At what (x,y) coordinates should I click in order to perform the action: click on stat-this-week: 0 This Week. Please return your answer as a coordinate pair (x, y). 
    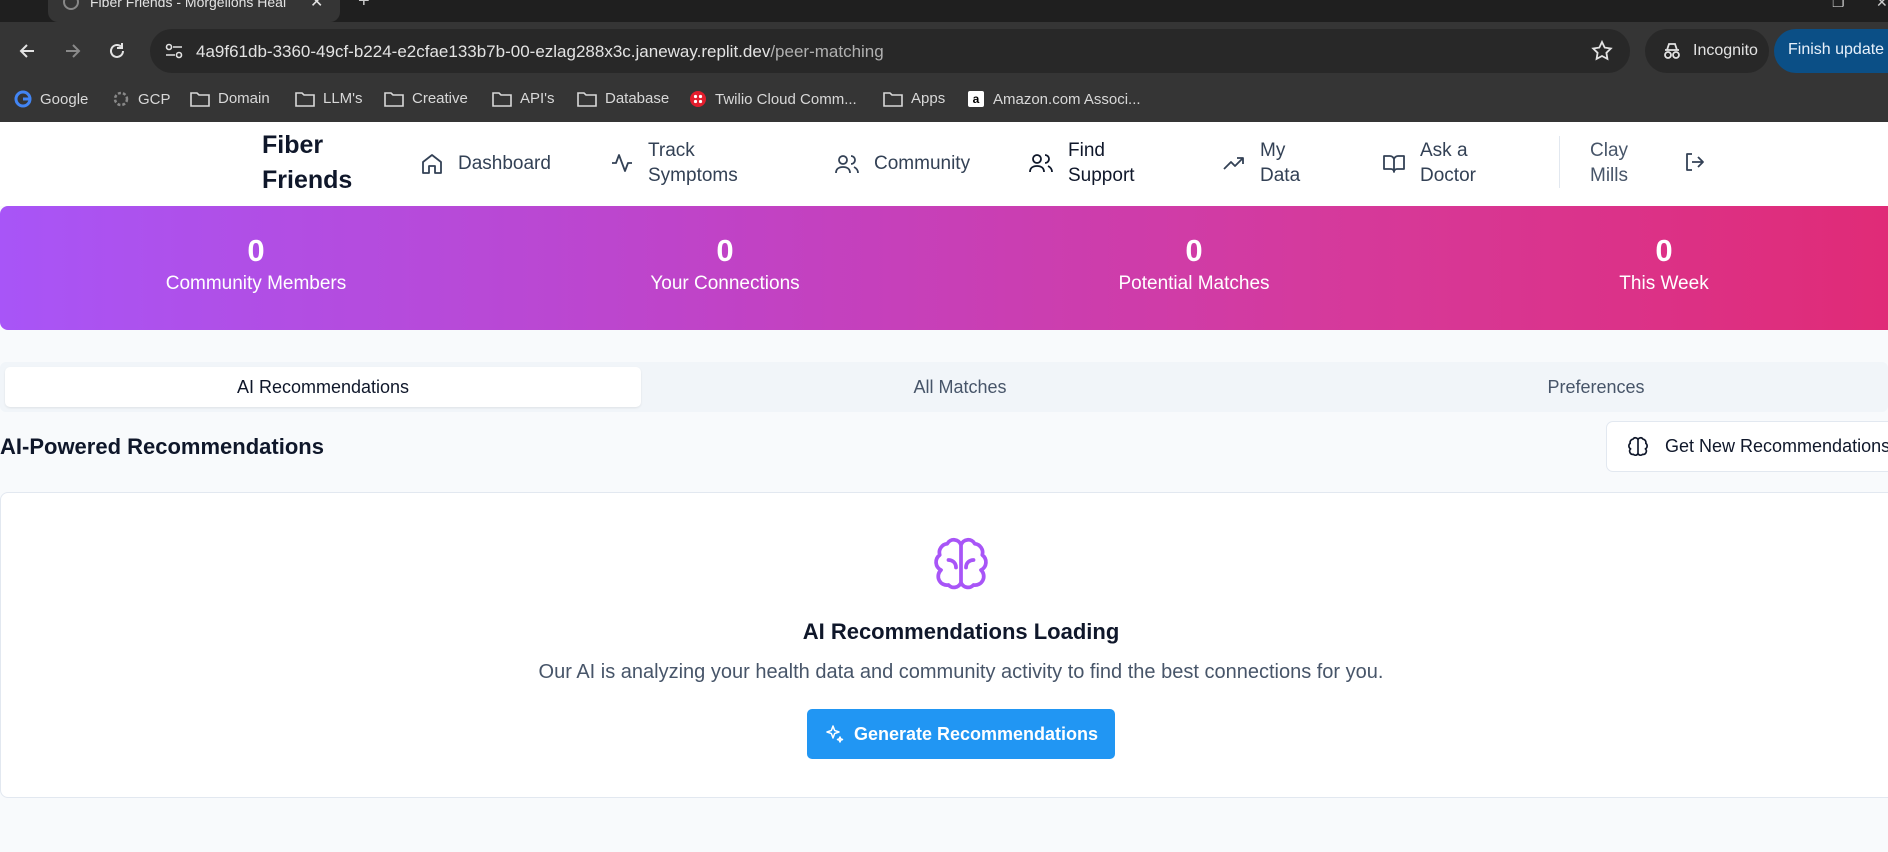
    Looking at the image, I should click on (1664, 265).